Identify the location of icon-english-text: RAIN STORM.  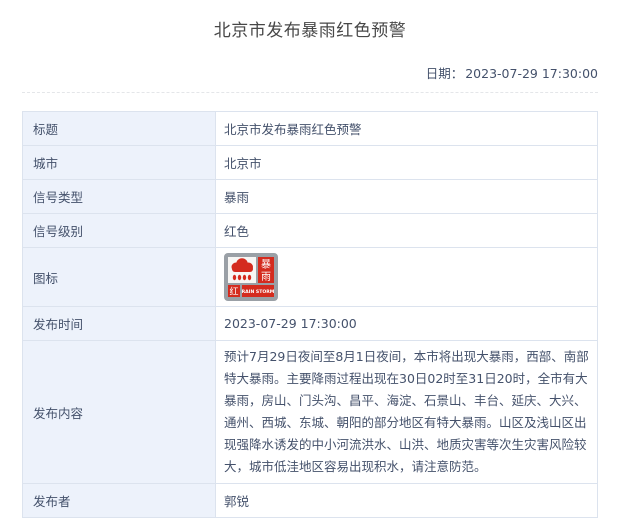
(258, 292).